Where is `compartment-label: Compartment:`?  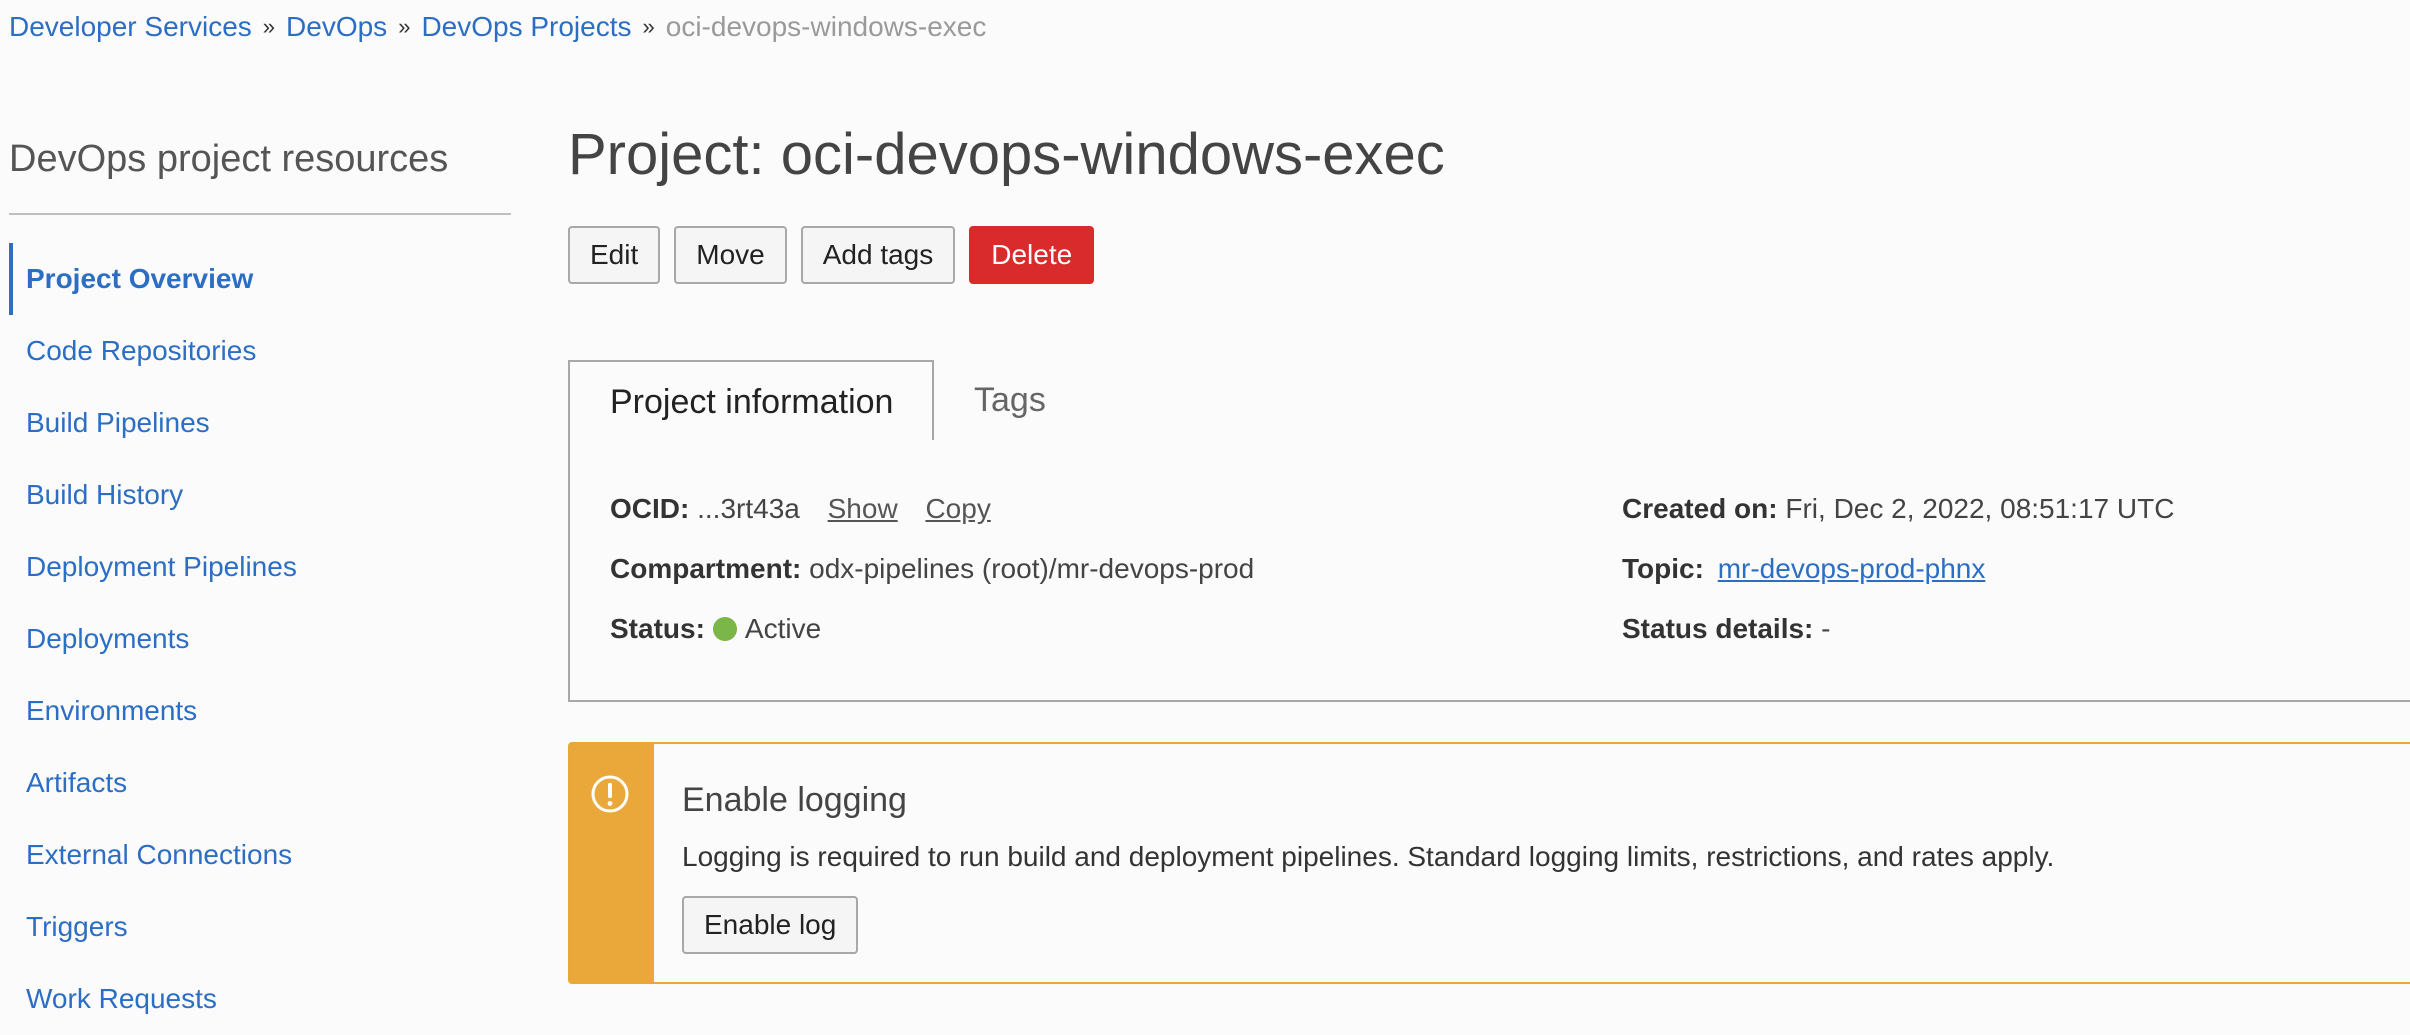 compartment-label: Compartment: is located at coordinates (706, 568).